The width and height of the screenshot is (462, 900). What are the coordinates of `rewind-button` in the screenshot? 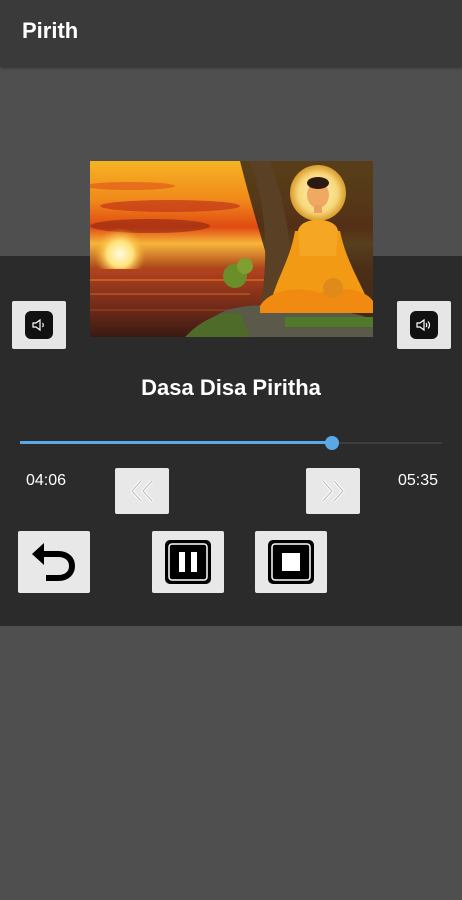 It's located at (142, 491).